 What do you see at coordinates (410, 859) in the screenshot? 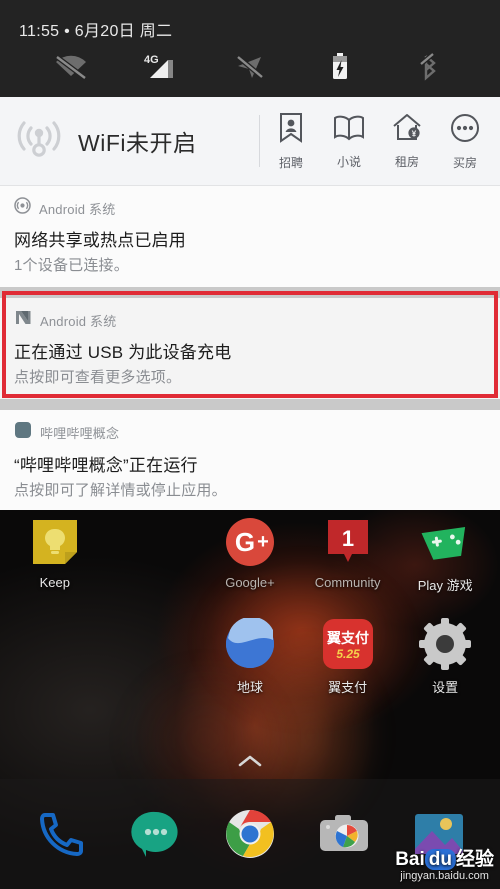
I see `watermark-brand-a: Bai` at bounding box center [410, 859].